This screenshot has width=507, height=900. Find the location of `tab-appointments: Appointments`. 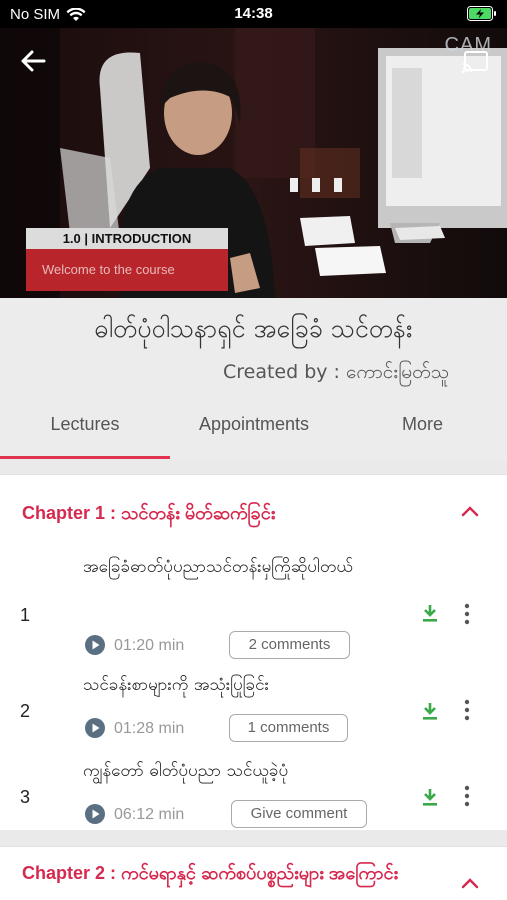

tab-appointments: Appointments is located at coordinates (254, 424).